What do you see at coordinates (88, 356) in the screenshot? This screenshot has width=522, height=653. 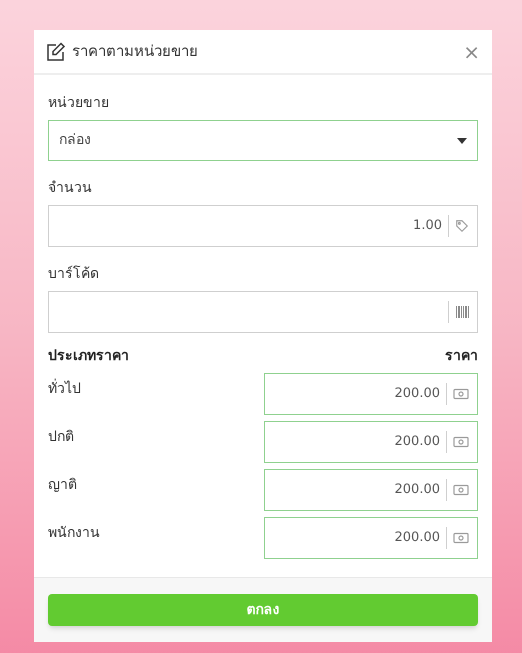 I see `column-header: ประเภทราคา` at bounding box center [88, 356].